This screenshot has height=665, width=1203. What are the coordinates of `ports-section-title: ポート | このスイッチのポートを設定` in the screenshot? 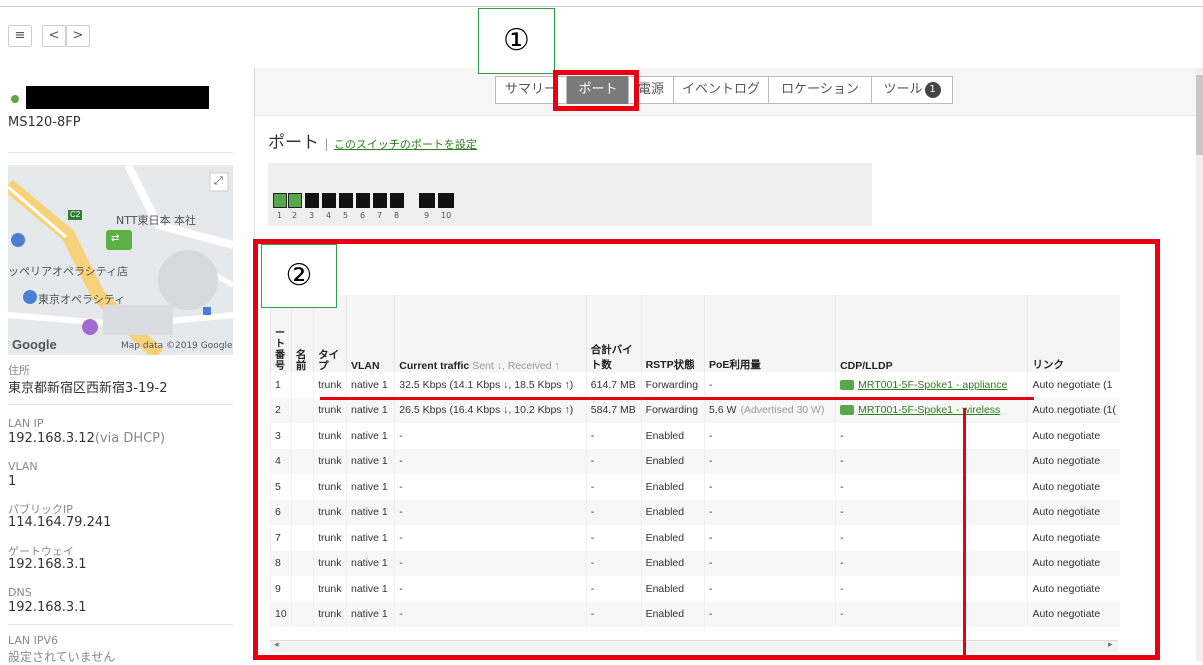 It's located at (372, 140).